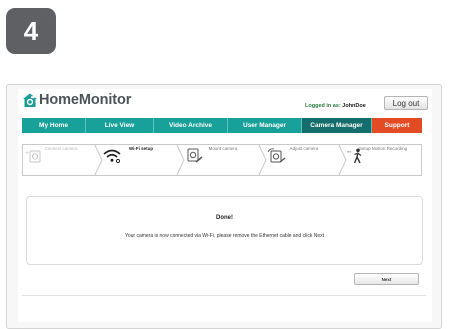 This screenshot has height=329, width=449. I want to click on nav-item-my-home: My Home, so click(54, 125).